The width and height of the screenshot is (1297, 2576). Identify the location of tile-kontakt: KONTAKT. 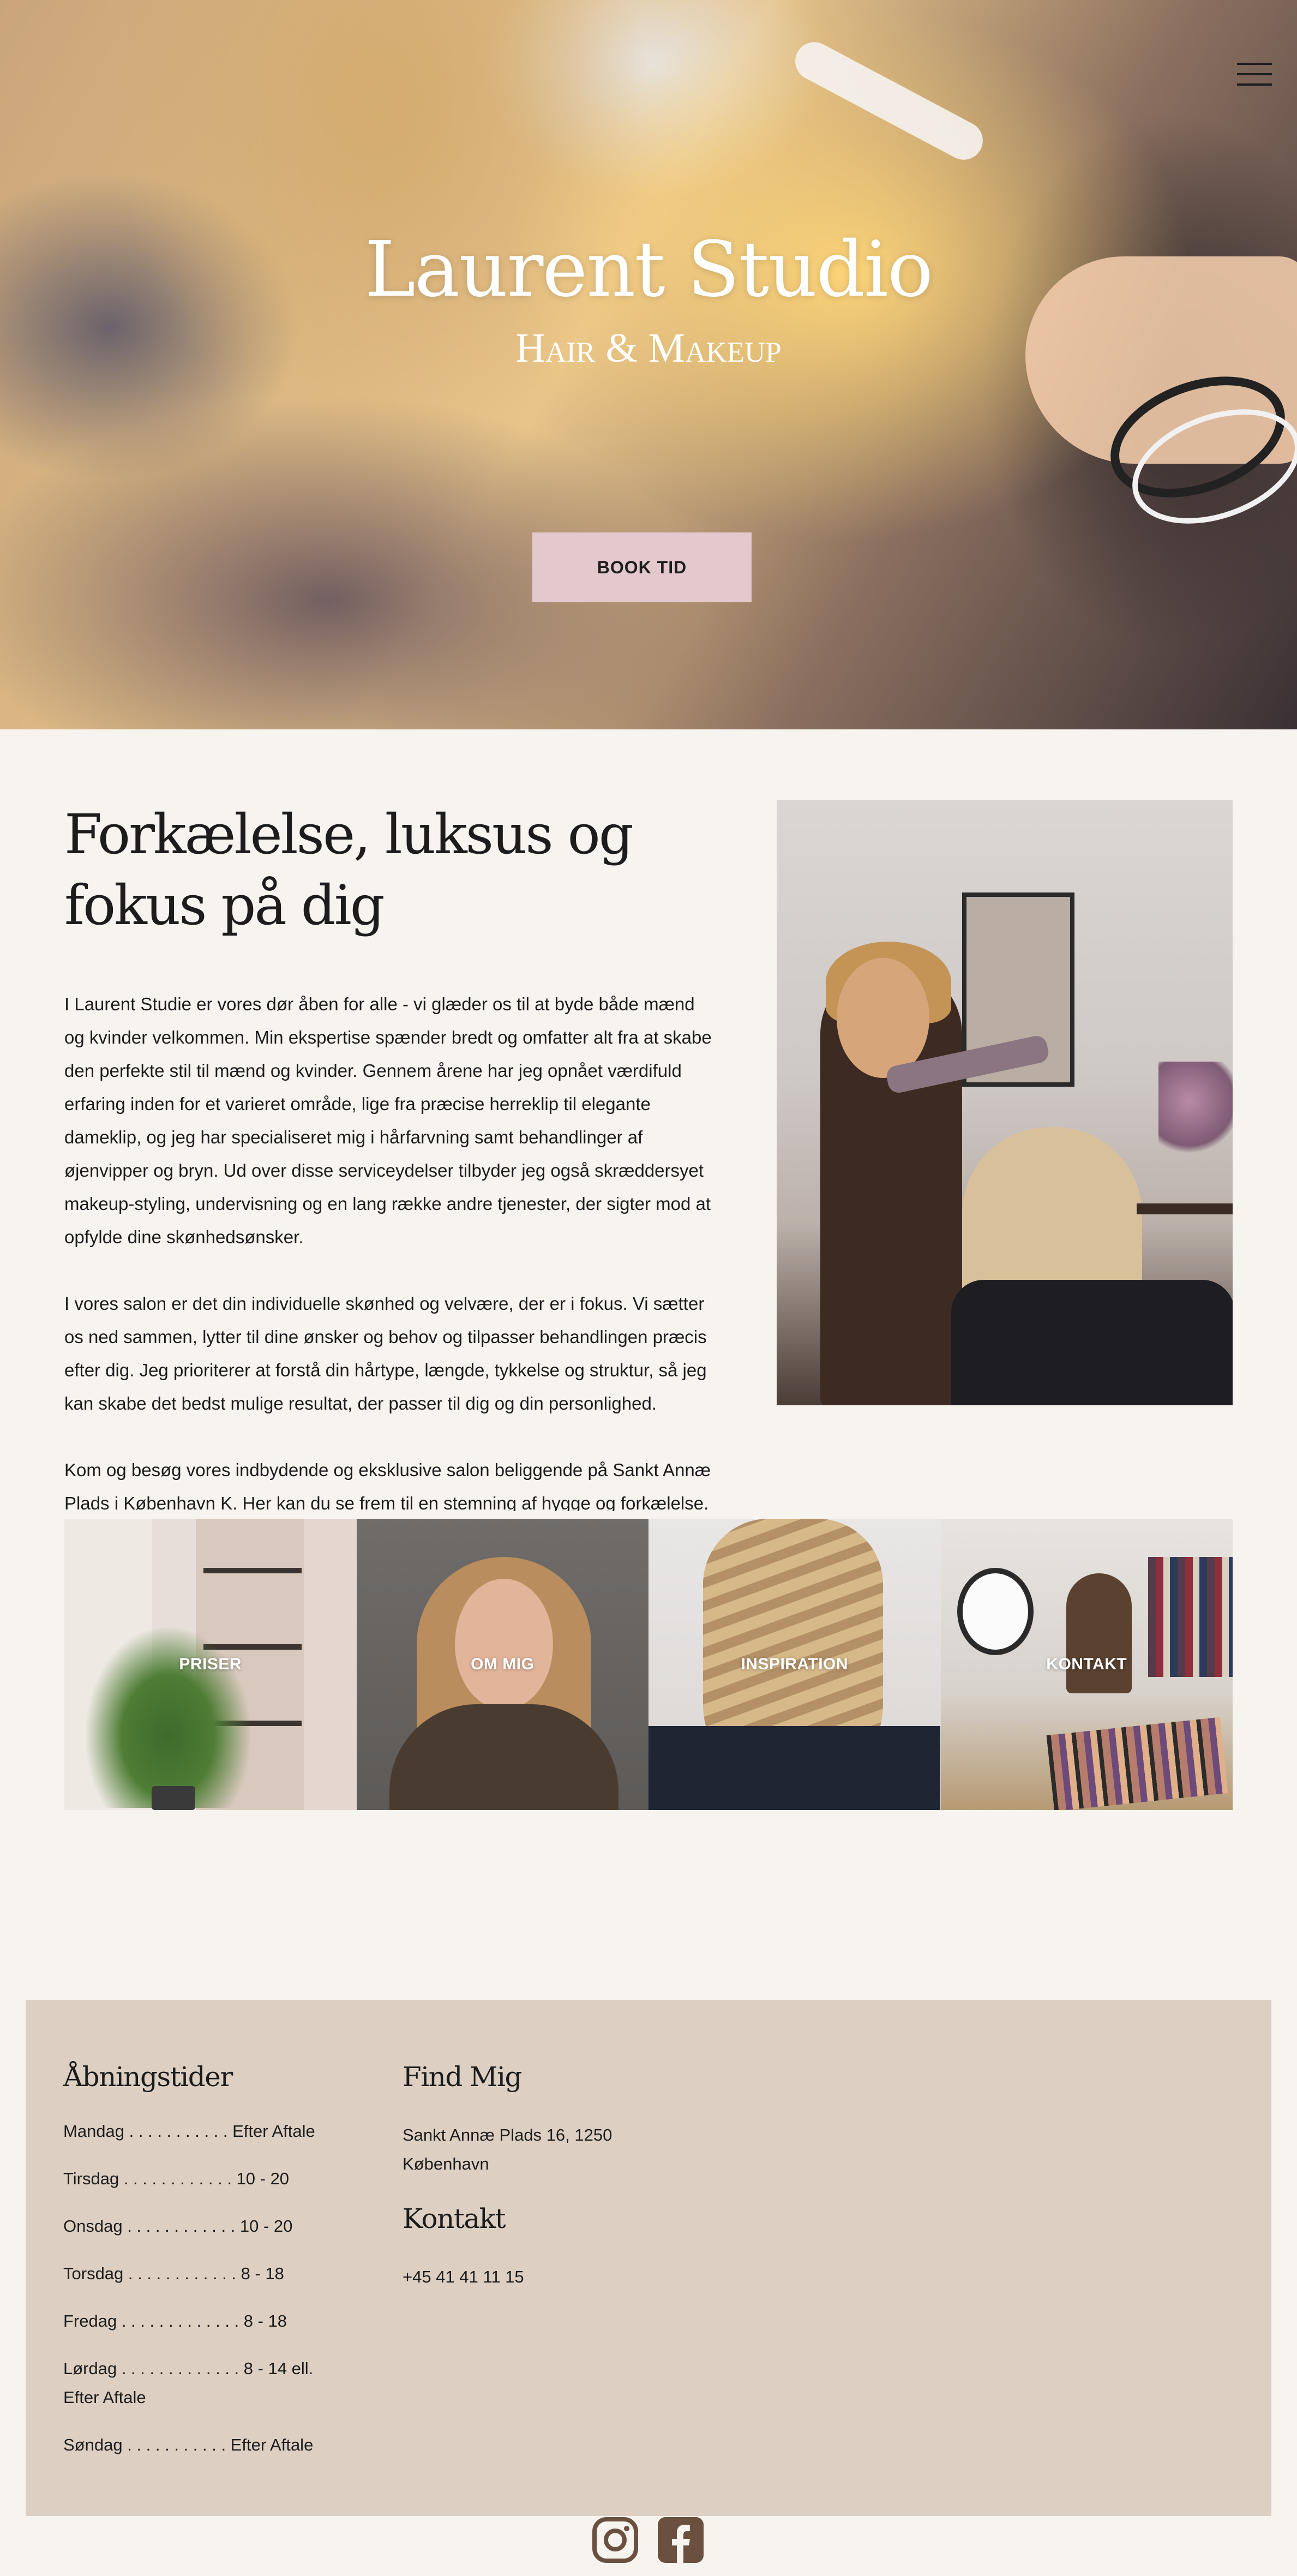
(1086, 1665).